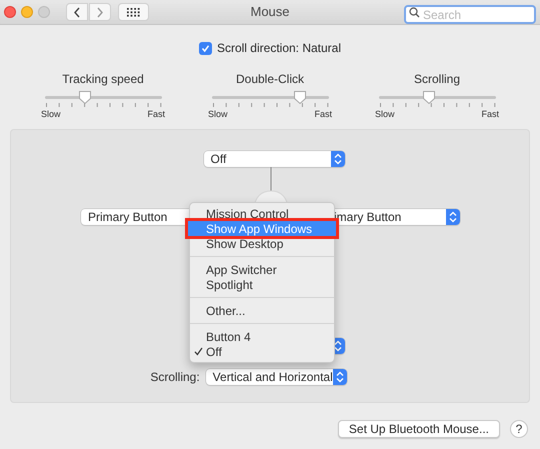 The height and width of the screenshot is (449, 540). What do you see at coordinates (27, 12) in the screenshot?
I see `minimize-button` at bounding box center [27, 12].